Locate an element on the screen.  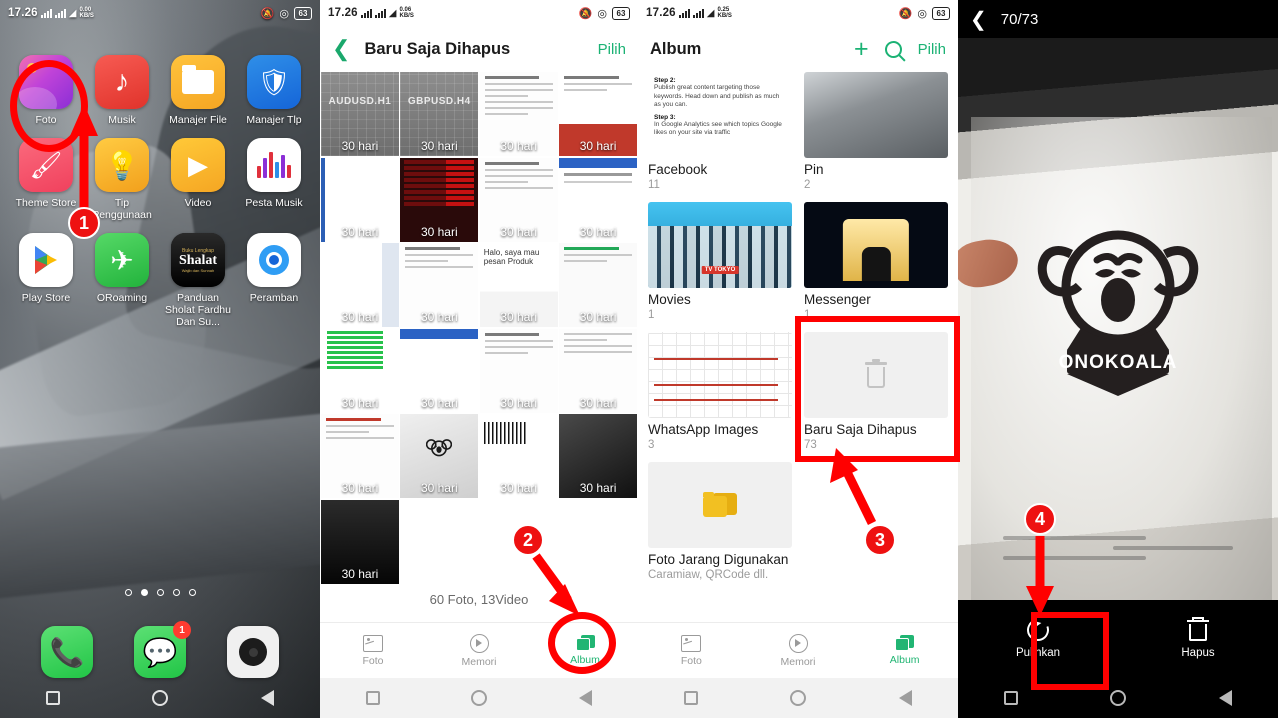
message-icon: 💬 1 is located at coordinates (162, 649).